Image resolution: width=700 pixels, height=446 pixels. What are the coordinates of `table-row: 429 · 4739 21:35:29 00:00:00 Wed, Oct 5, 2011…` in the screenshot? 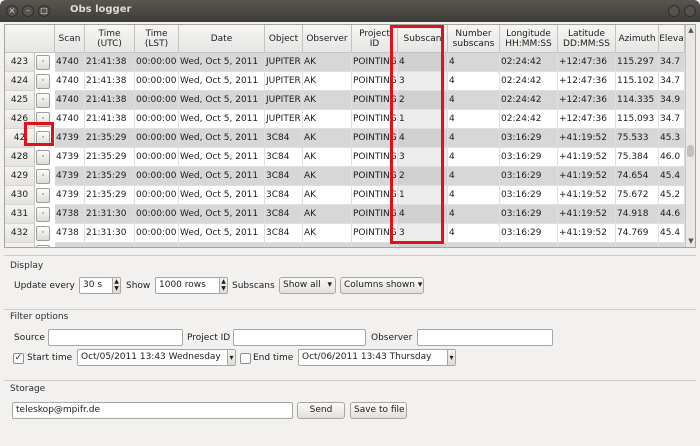 It's located at (345, 176).